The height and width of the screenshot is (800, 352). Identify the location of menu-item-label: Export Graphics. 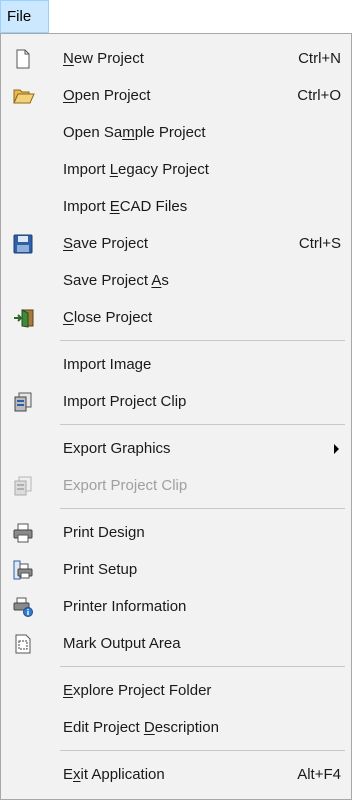
(117, 448).